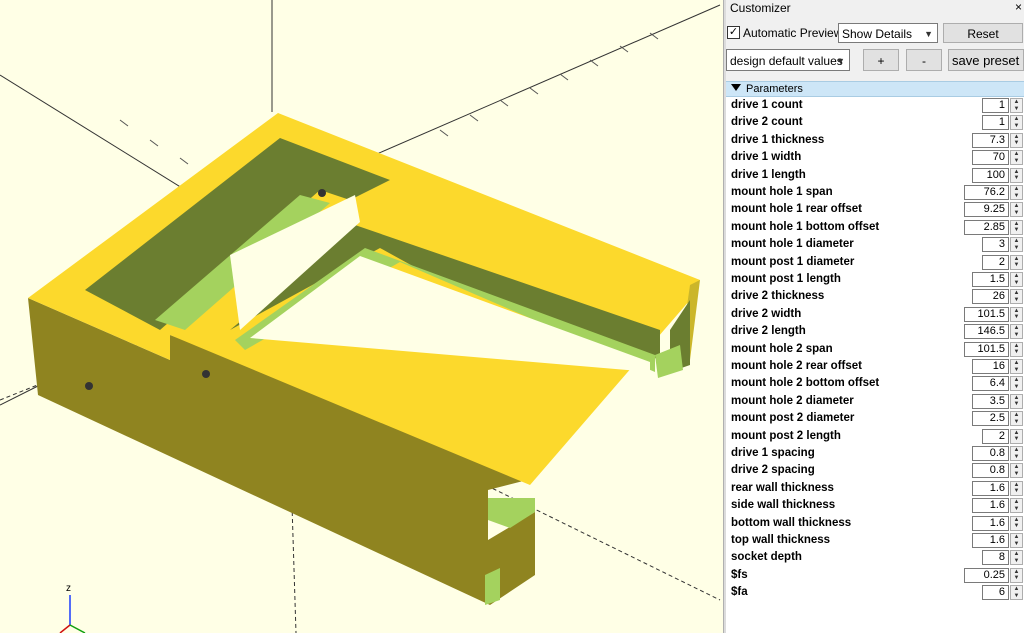  I want to click on parameter-value-input: 3.5, so click(990, 401).